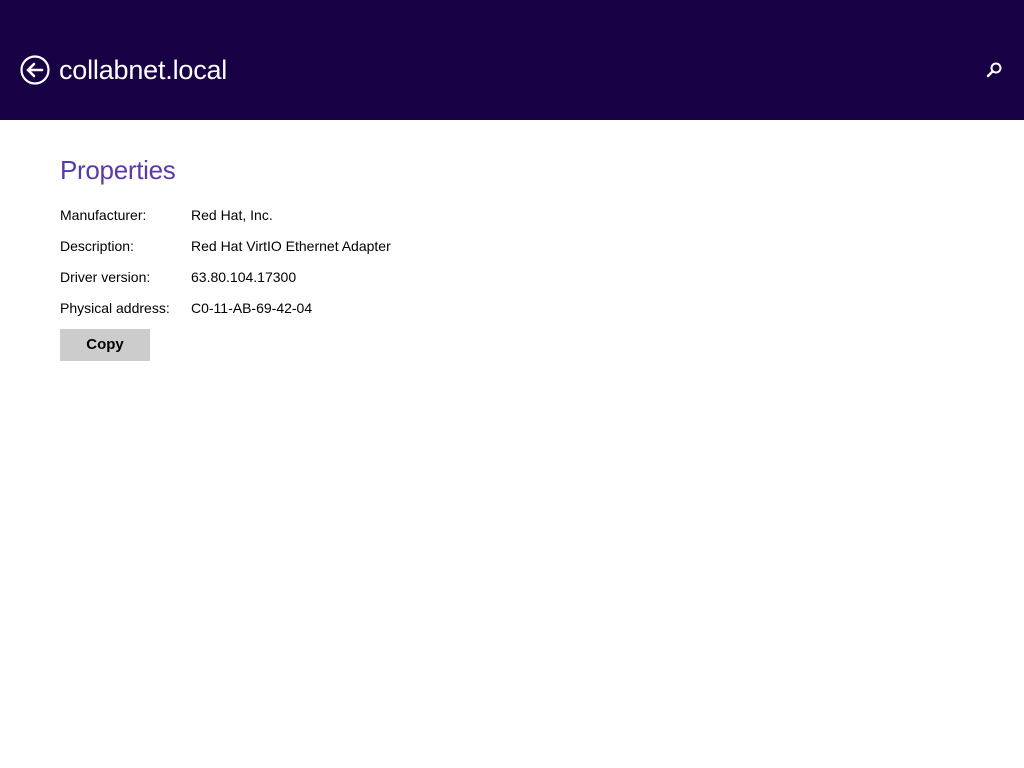 The width and height of the screenshot is (1024, 768). I want to click on back-arrow-circle-icon, so click(35, 70).